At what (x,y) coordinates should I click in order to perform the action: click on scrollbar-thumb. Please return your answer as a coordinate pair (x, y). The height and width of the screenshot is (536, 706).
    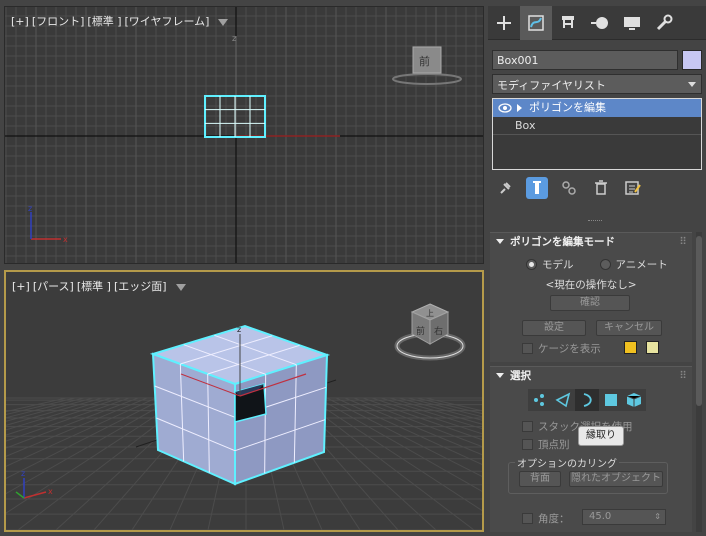
    Looking at the image, I should click on (699, 321).